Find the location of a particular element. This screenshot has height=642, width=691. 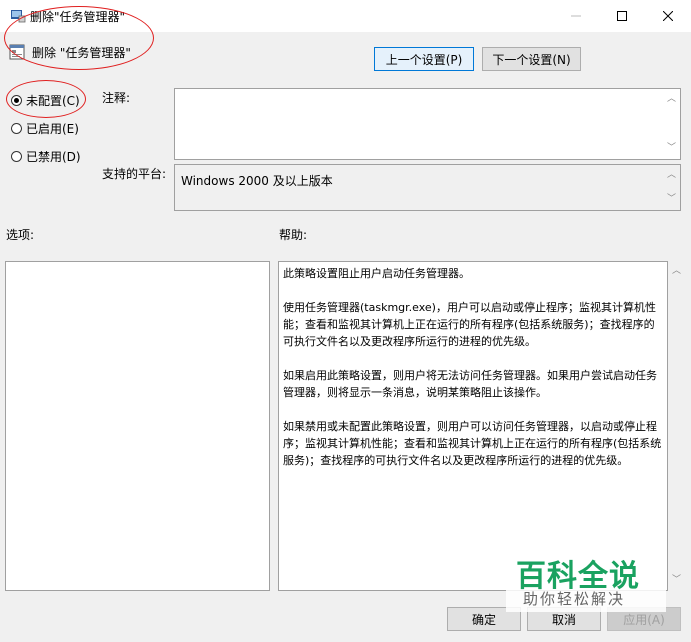

comment-label: 注释: is located at coordinates (116, 98).